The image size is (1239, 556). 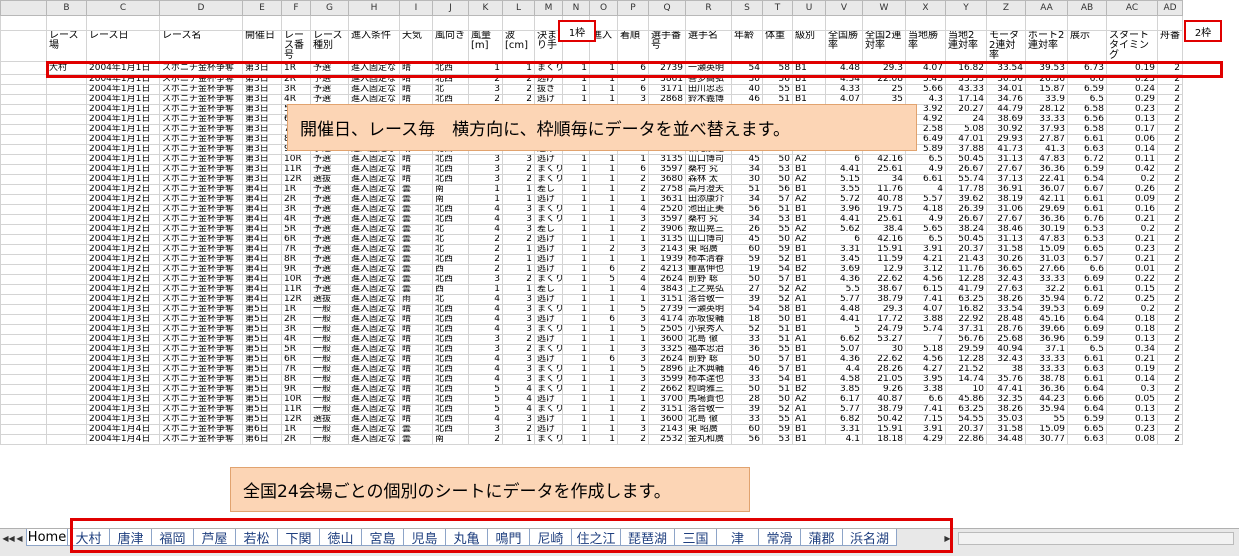 What do you see at coordinates (450, 159) in the screenshot?
I see `cell: 北西` at bounding box center [450, 159].